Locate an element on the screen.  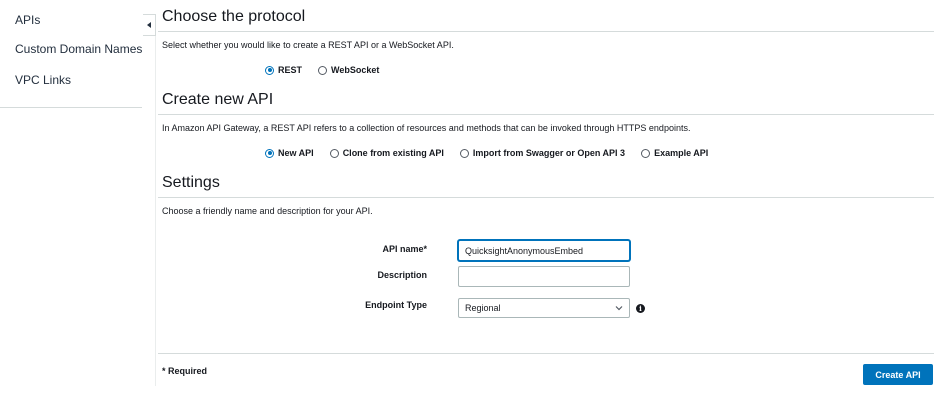
radio-example-api-button is located at coordinates (646, 153).